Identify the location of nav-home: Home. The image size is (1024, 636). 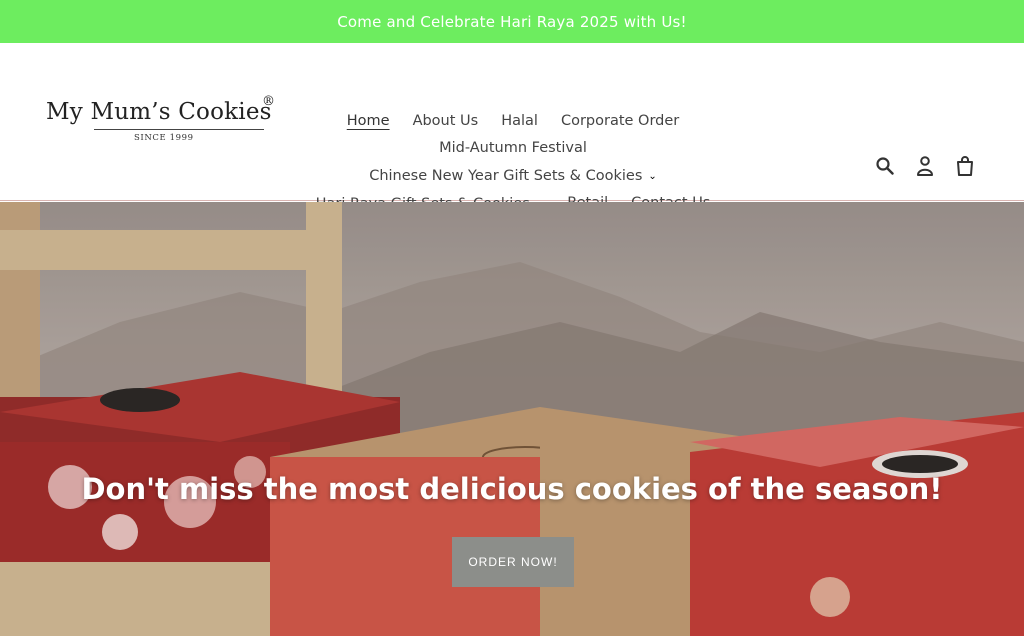
(368, 121).